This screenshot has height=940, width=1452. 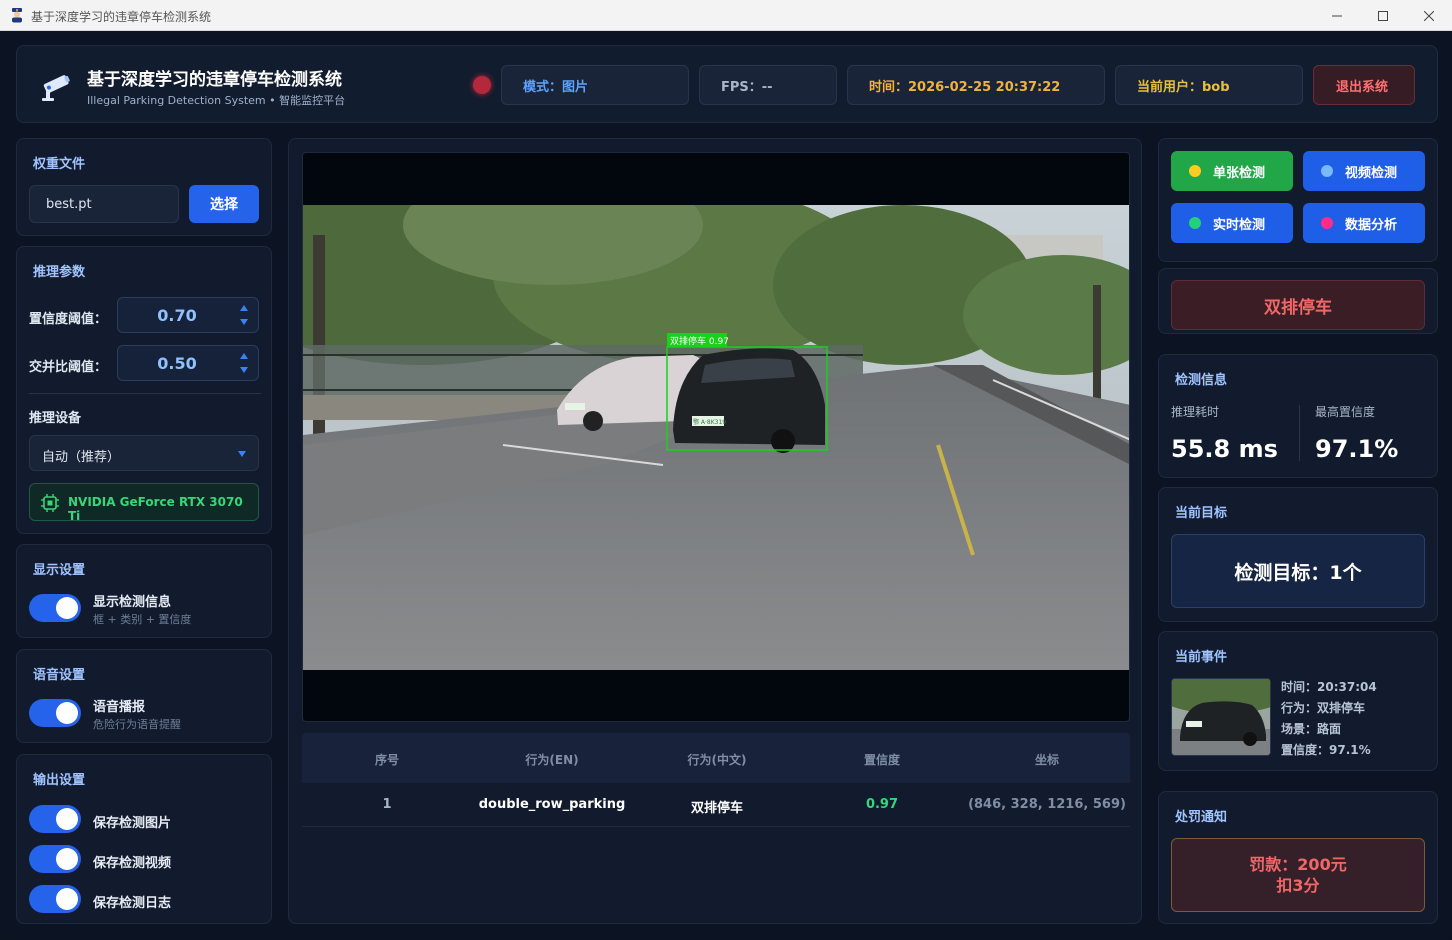 What do you see at coordinates (56, 88) in the screenshot?
I see `security-camera-icon` at bounding box center [56, 88].